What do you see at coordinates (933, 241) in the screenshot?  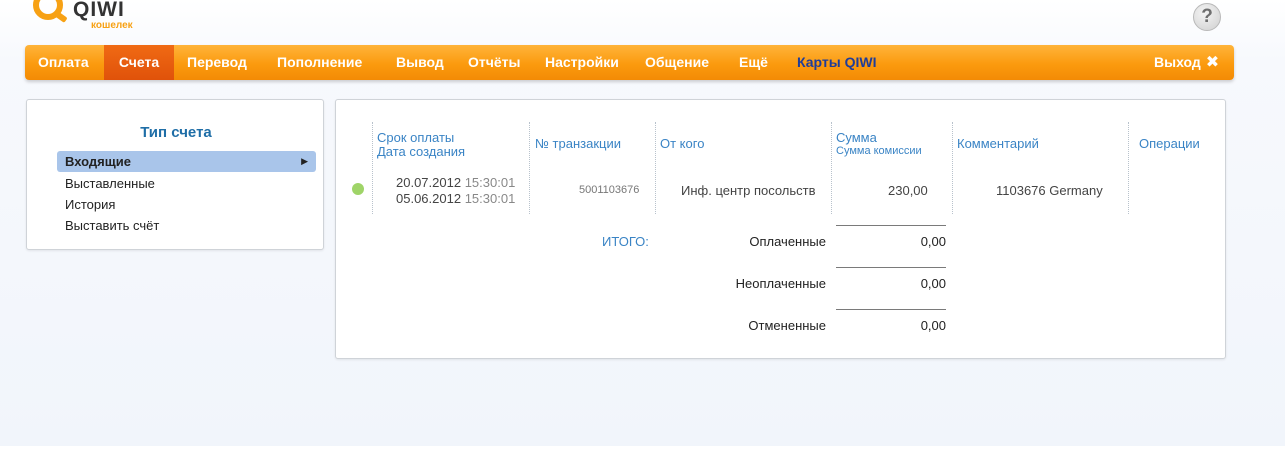 I see `total-paid-value: 0,00` at bounding box center [933, 241].